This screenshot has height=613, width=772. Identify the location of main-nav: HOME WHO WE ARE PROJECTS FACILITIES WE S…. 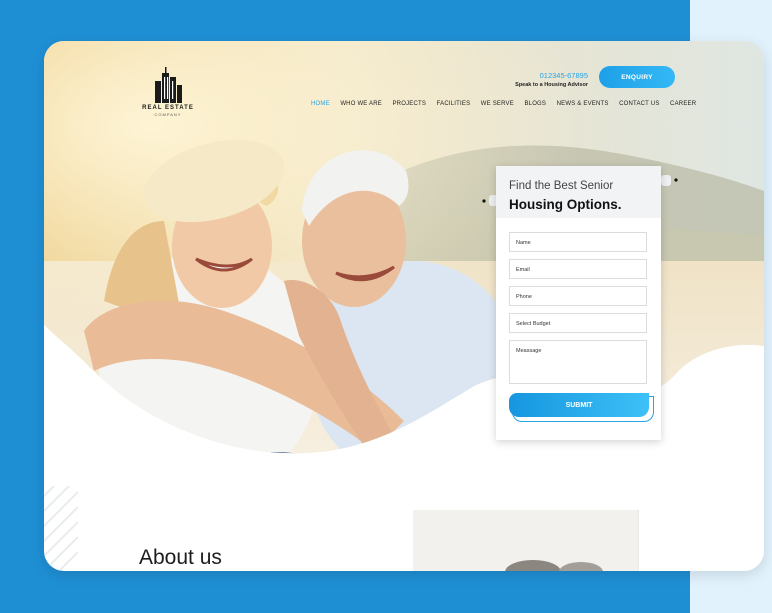
(509, 104).